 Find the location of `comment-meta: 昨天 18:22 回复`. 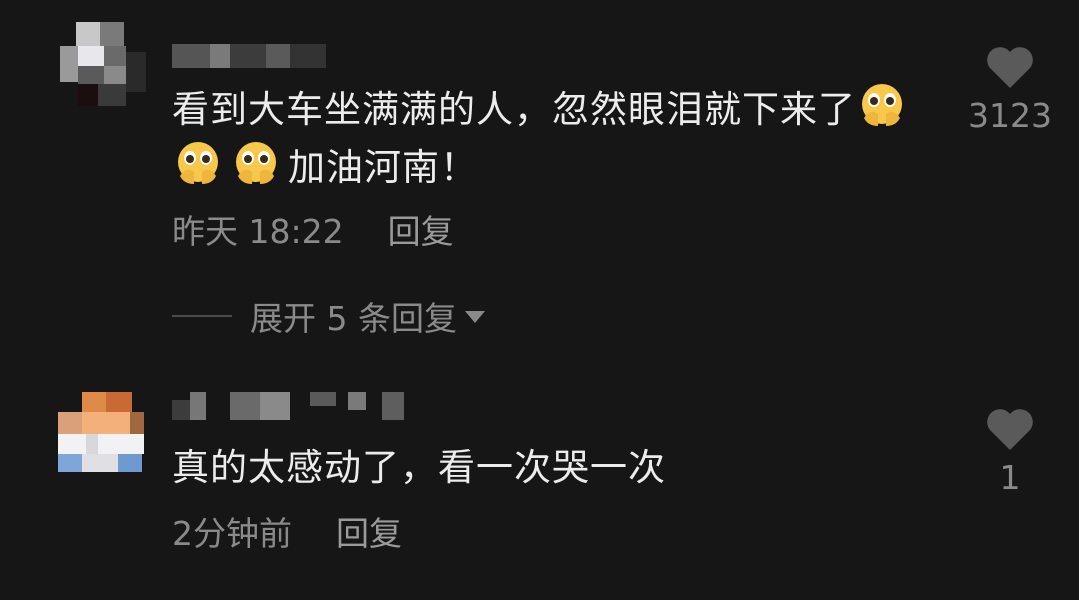

comment-meta: 昨天 18:22 回复 is located at coordinates (313, 232).